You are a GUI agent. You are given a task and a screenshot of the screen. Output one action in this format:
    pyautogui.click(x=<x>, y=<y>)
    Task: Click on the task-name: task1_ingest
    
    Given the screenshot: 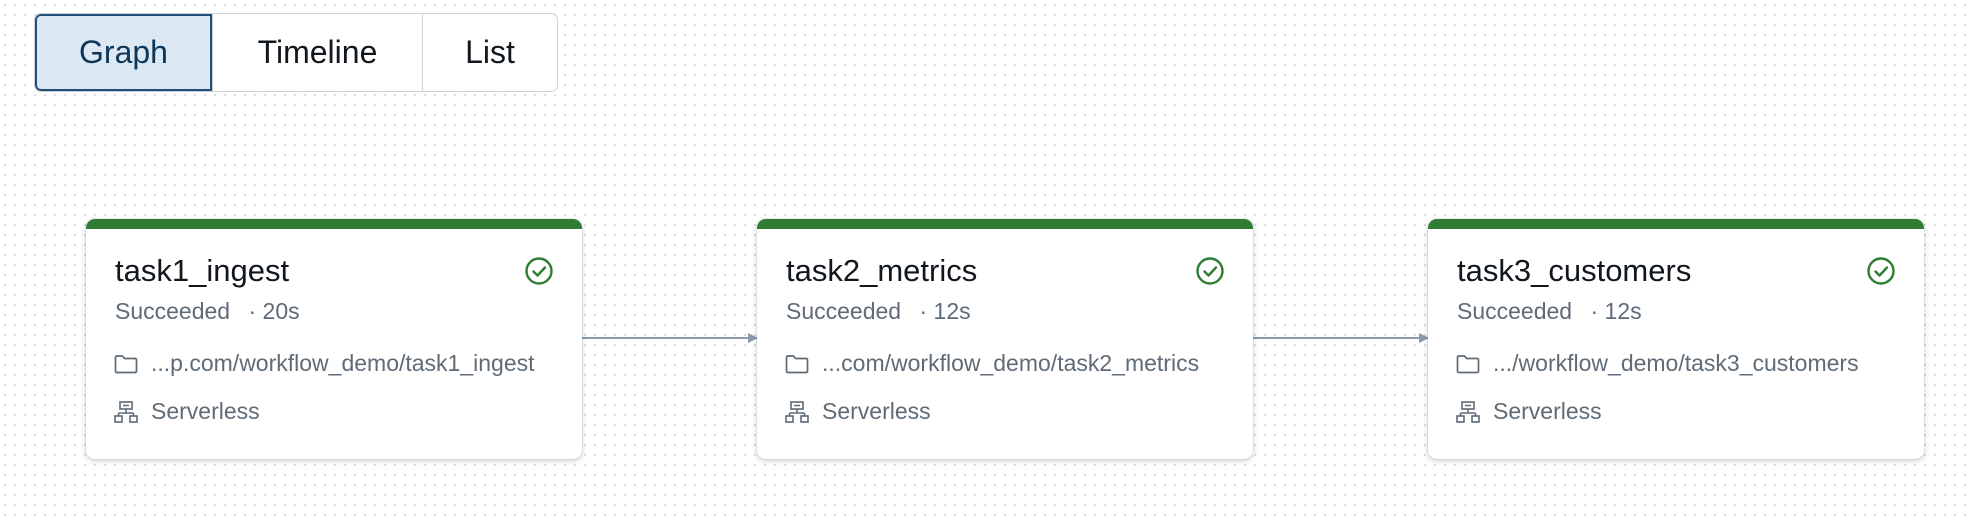 What is the action you would take?
    pyautogui.click(x=202, y=270)
    